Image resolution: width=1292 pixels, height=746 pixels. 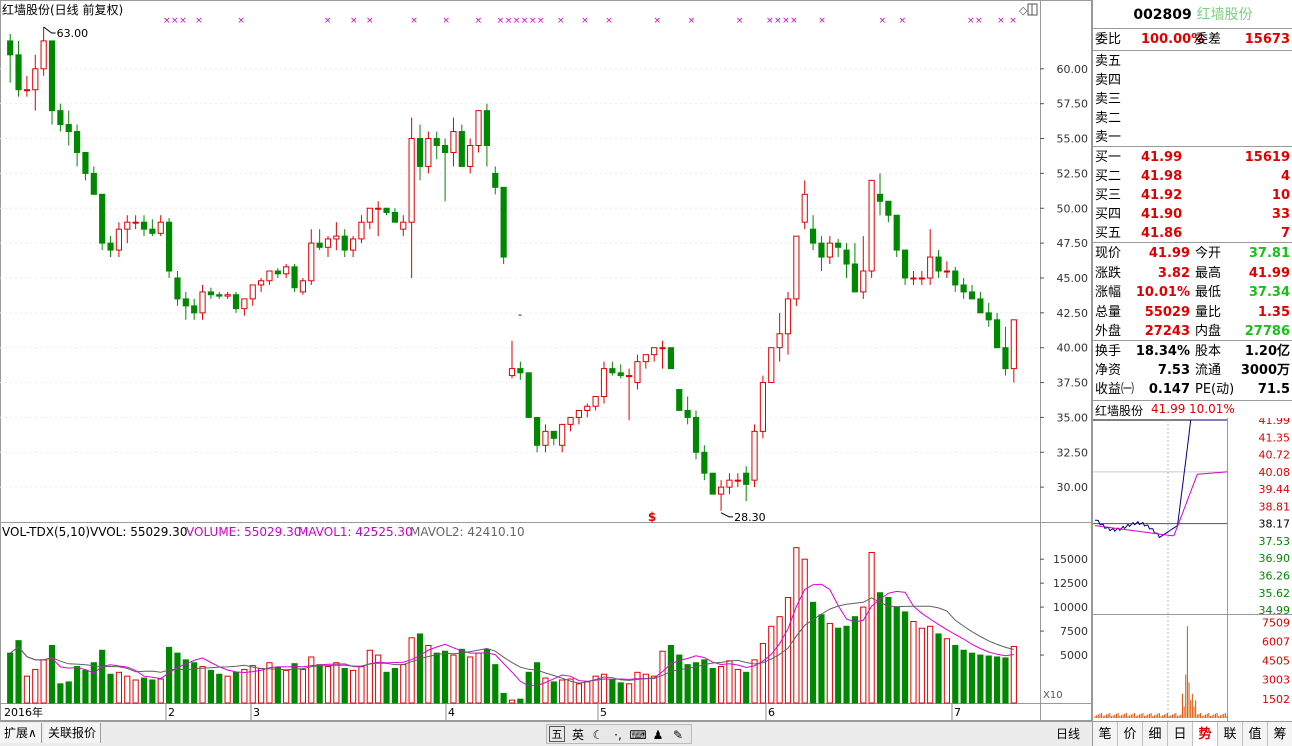 I want to click on month-label: 2, so click(x=171, y=712).